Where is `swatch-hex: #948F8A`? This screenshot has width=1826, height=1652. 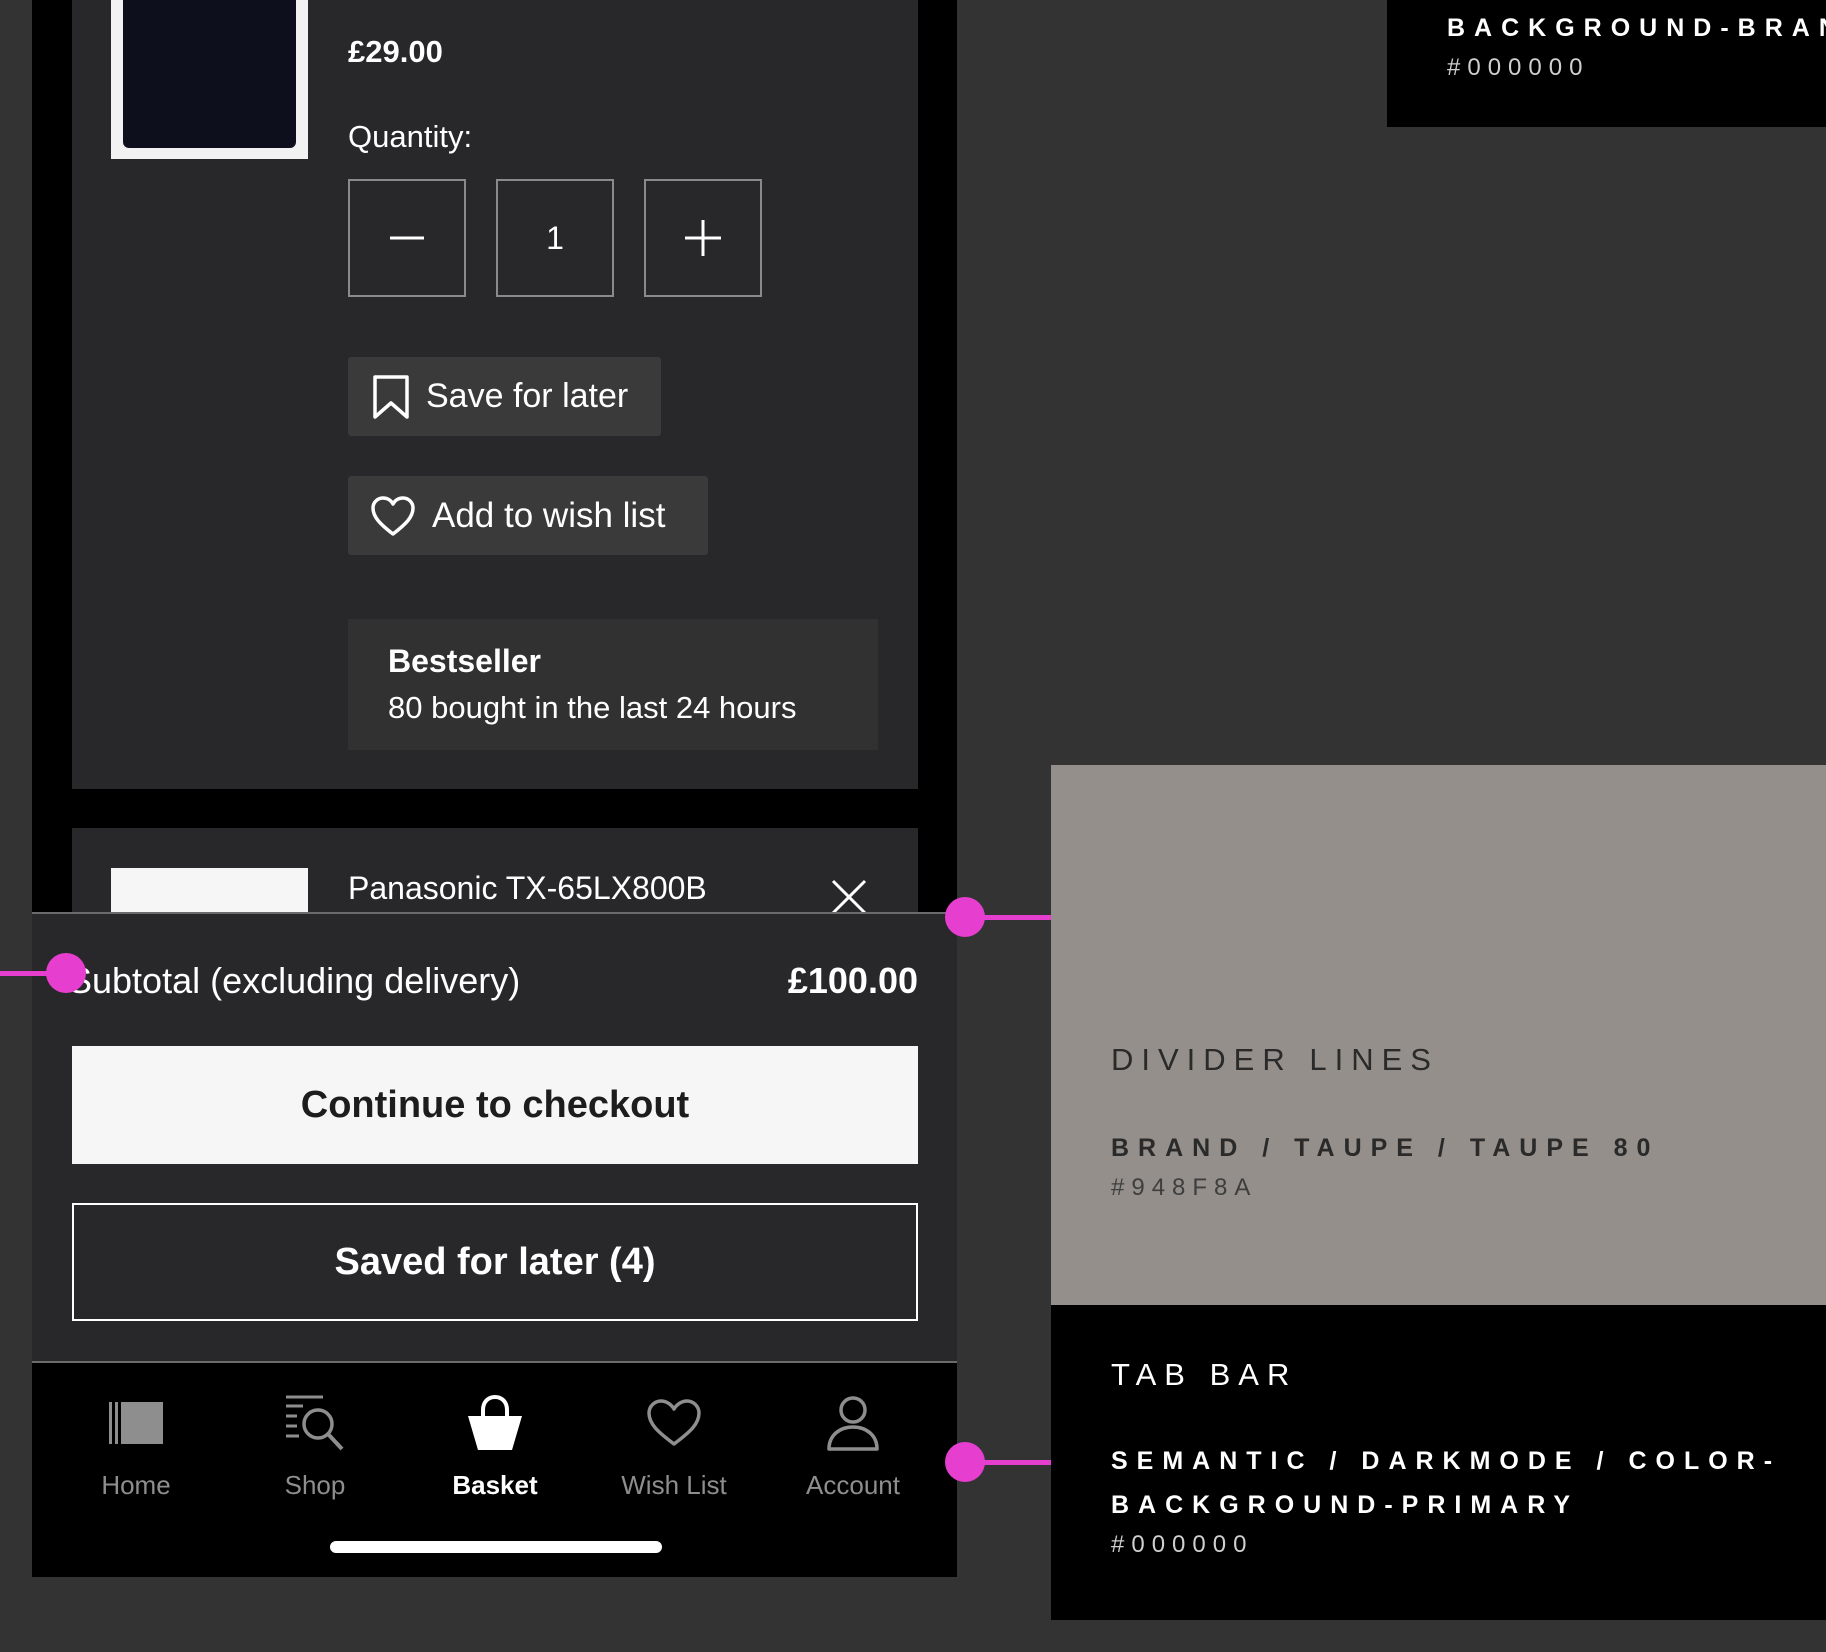
swatch-hex: #948F8A is located at coordinates (1184, 1187).